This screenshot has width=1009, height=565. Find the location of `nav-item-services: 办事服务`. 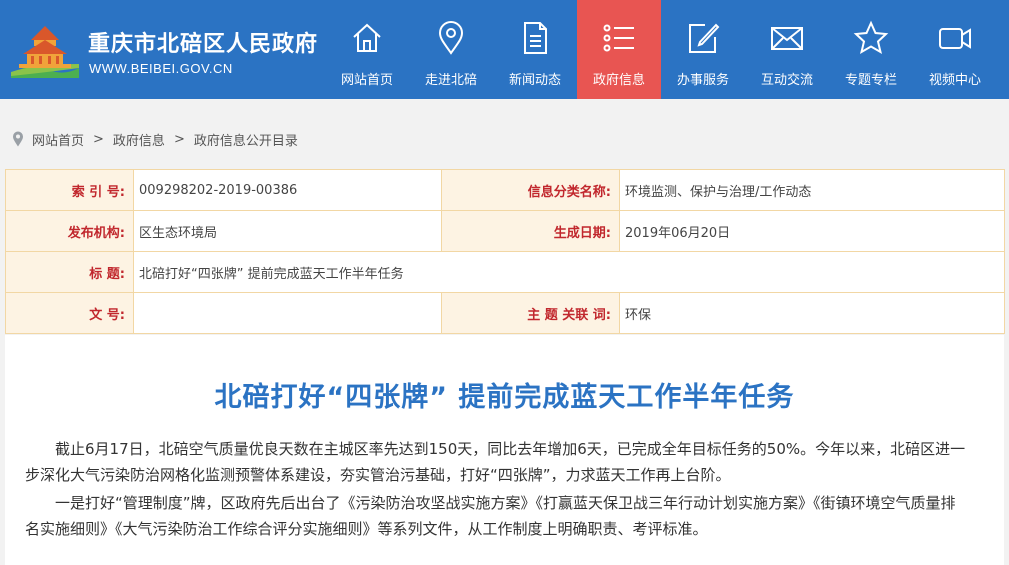

nav-item-services: 办事服务 is located at coordinates (703, 49).